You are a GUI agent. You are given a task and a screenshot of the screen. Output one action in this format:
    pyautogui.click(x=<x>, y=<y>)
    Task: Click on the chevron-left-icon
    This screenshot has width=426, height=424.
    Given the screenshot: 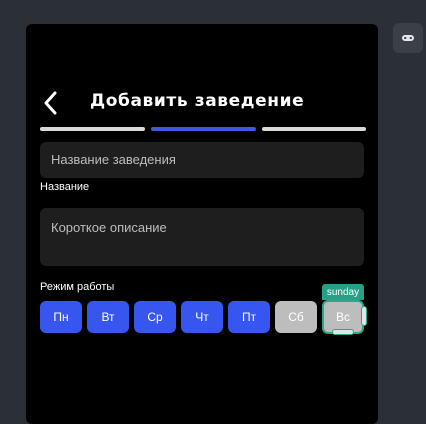 What is the action you would take?
    pyautogui.click(x=52, y=103)
    